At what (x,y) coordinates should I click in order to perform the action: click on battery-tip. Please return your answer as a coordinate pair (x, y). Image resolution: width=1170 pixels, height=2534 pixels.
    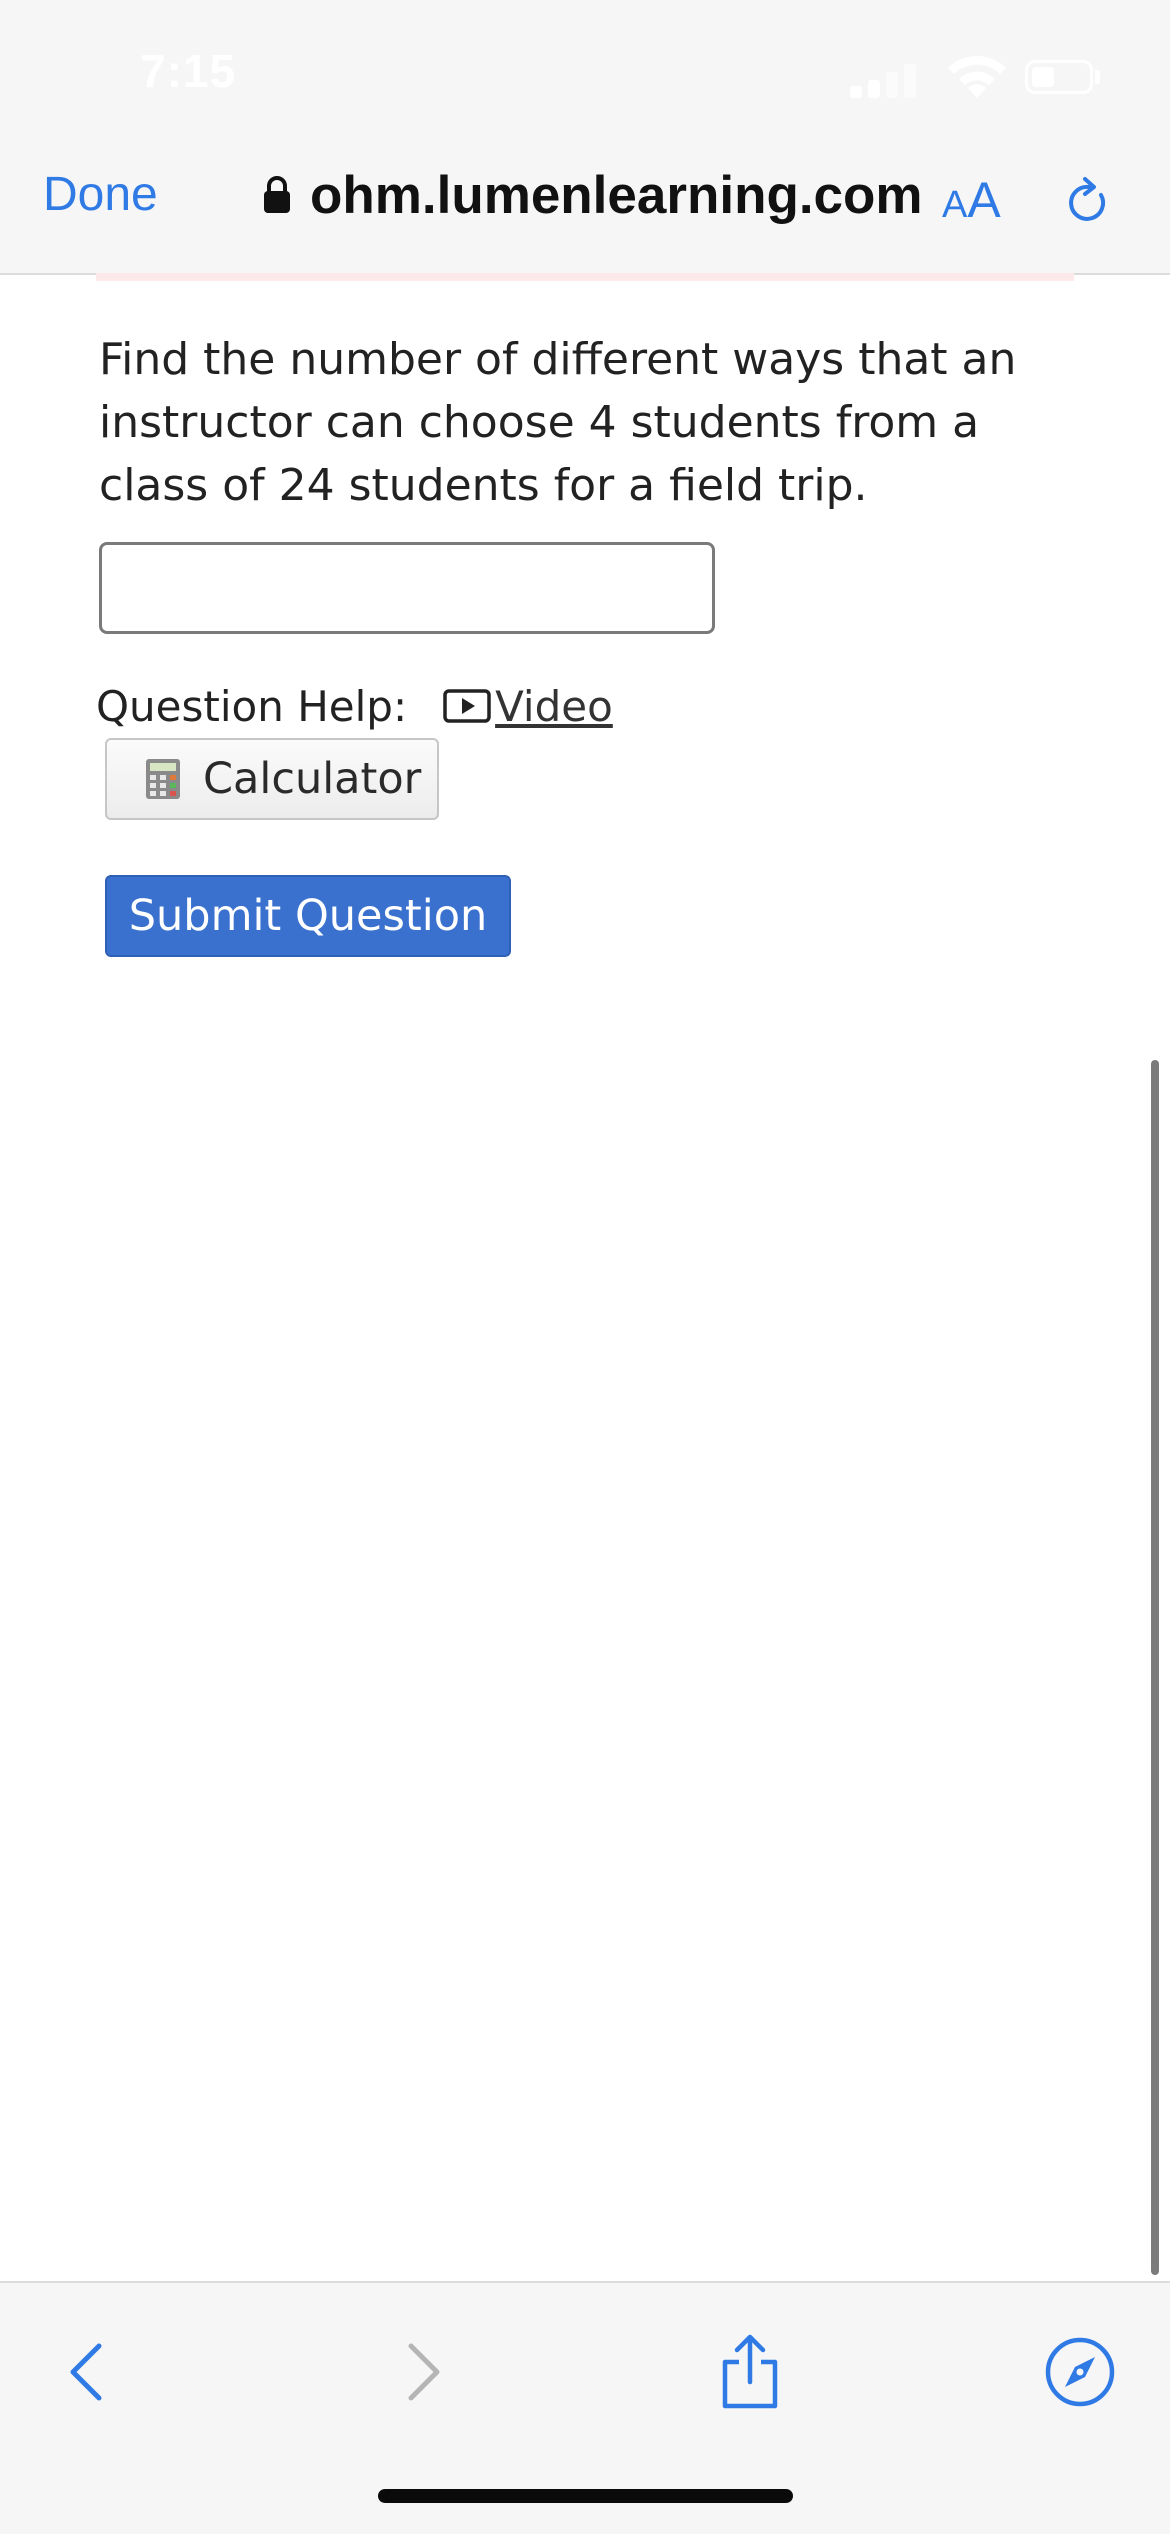
    Looking at the image, I should click on (1097, 77).